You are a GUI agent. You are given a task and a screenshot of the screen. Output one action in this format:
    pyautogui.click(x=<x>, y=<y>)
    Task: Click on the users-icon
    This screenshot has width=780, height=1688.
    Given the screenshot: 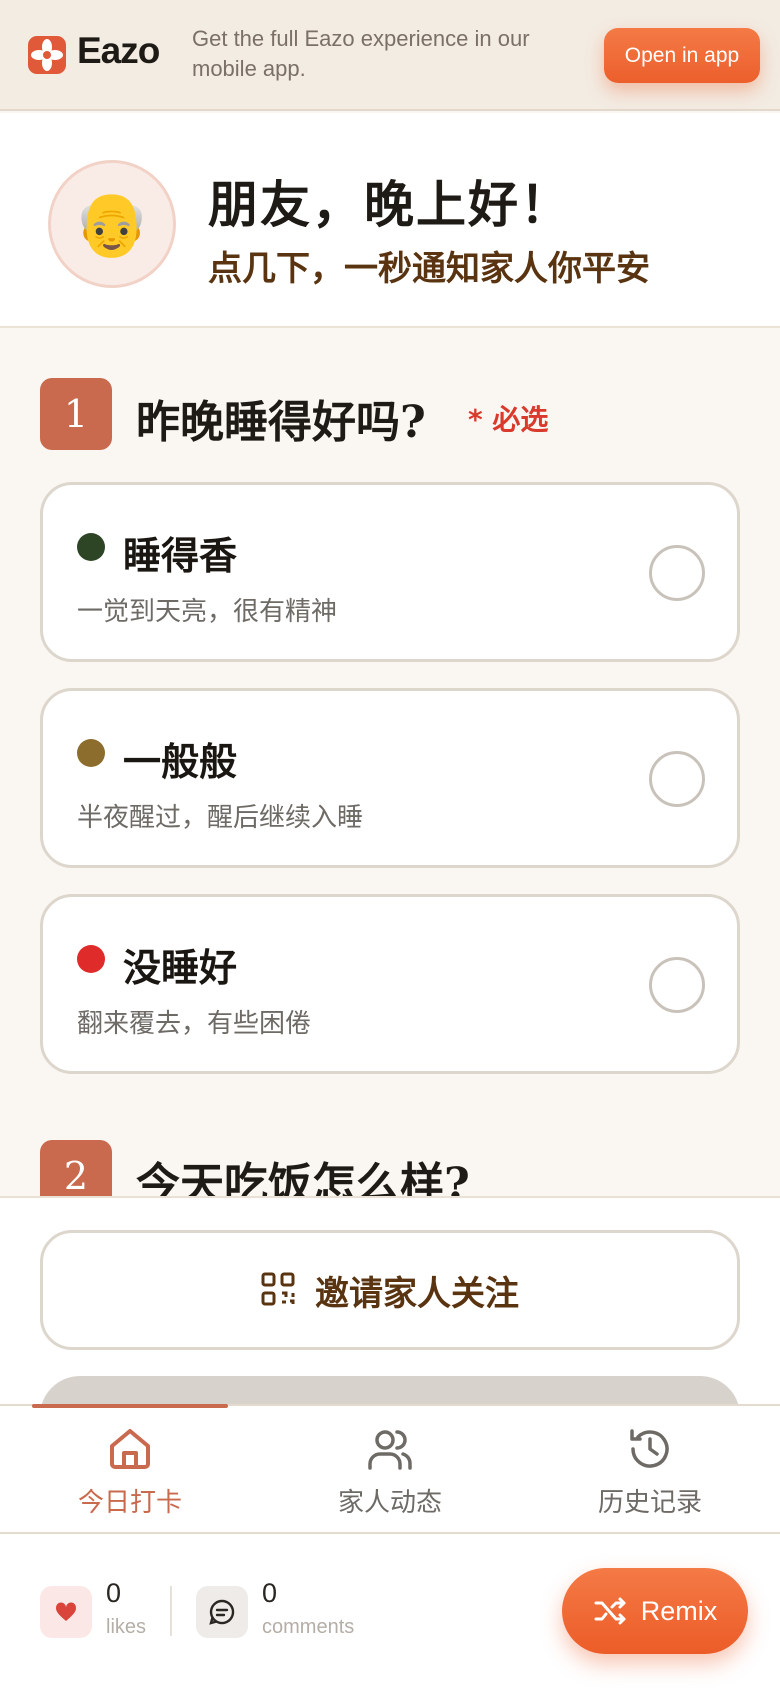 What is the action you would take?
    pyautogui.click(x=390, y=1450)
    